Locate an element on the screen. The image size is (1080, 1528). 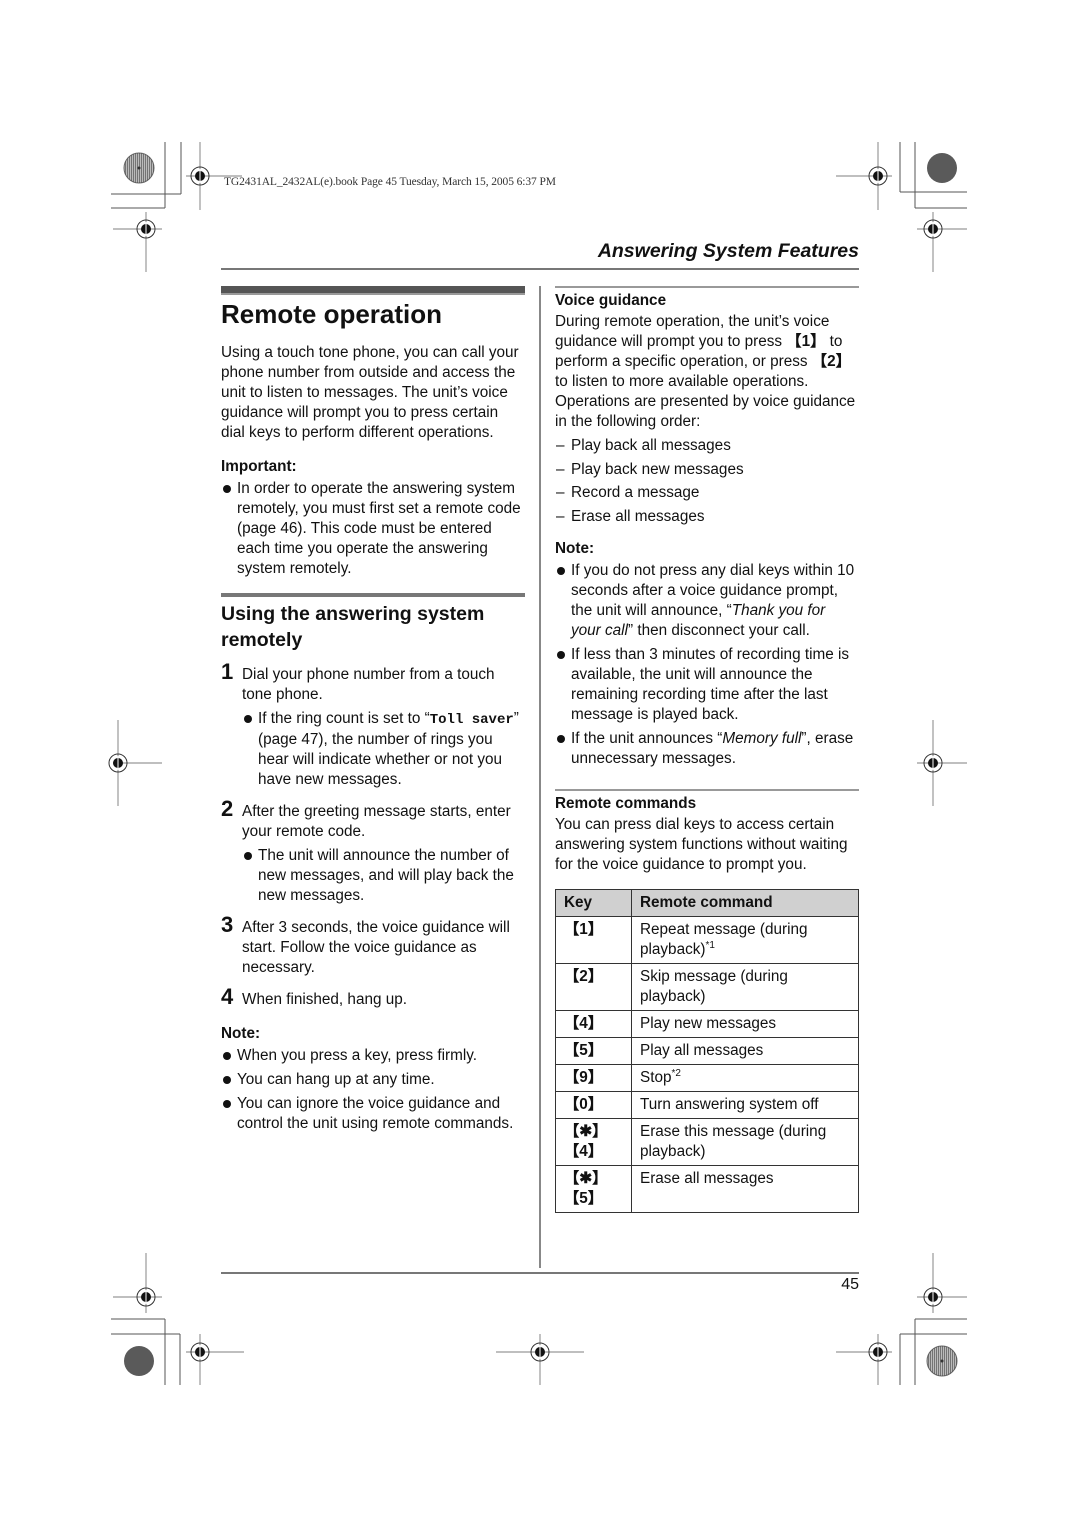
step-number: 4 is located at coordinates (227, 996).